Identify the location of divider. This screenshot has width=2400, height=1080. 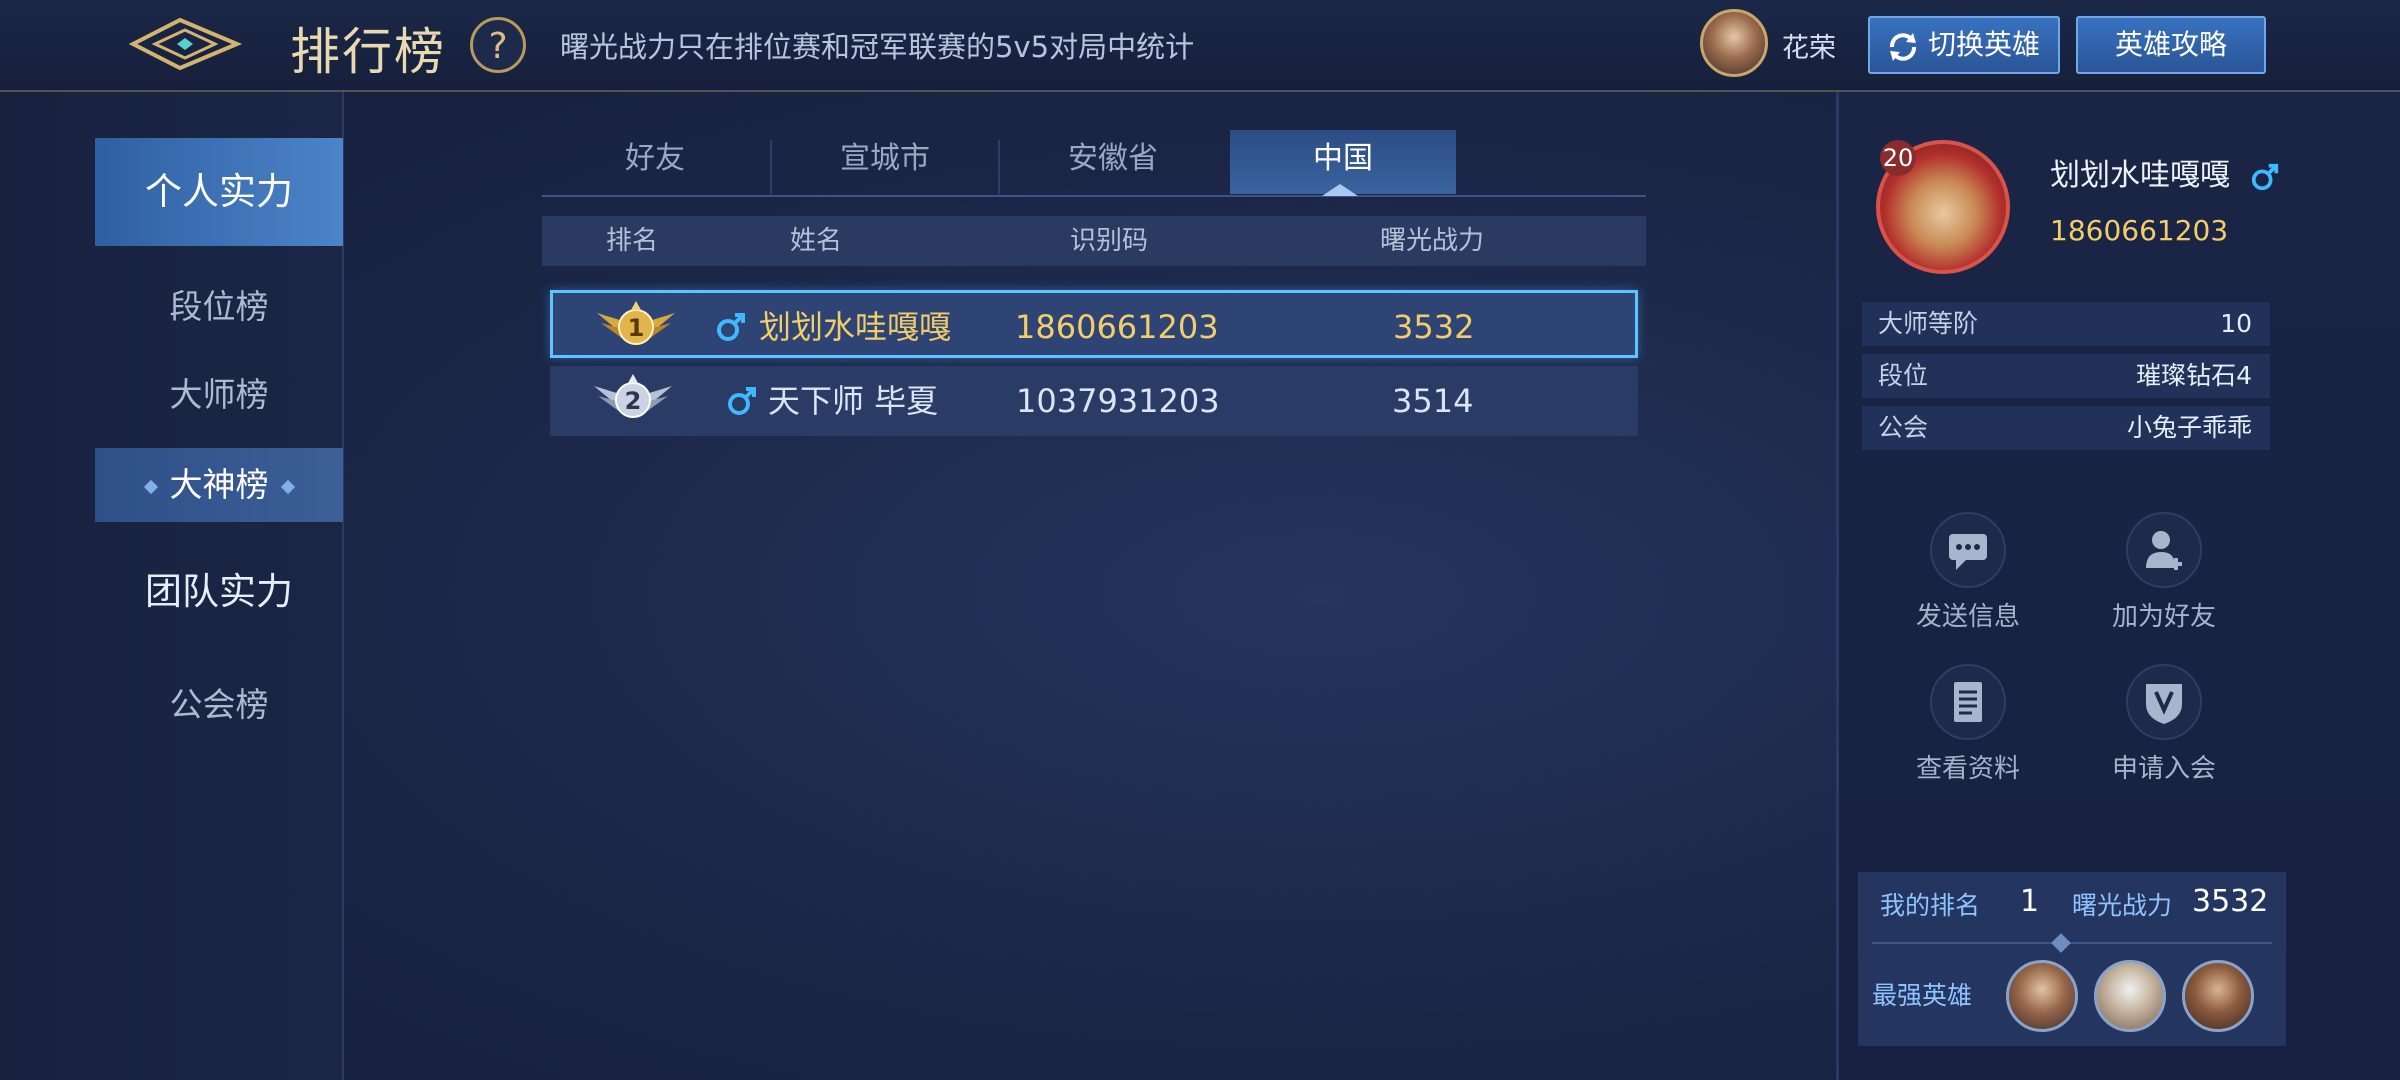
(2072, 943).